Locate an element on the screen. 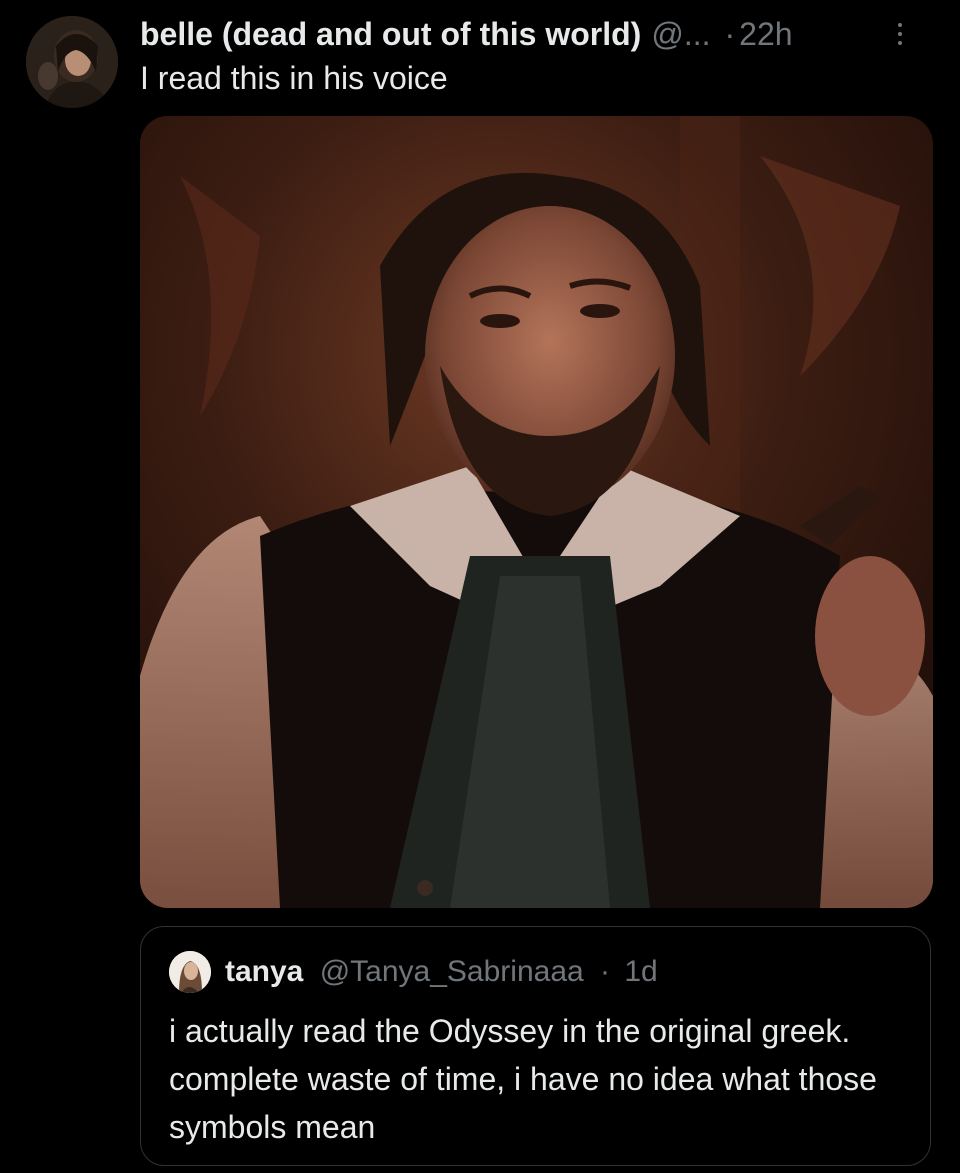 The height and width of the screenshot is (1173, 960). more-vertical-icon is located at coordinates (900, 34).